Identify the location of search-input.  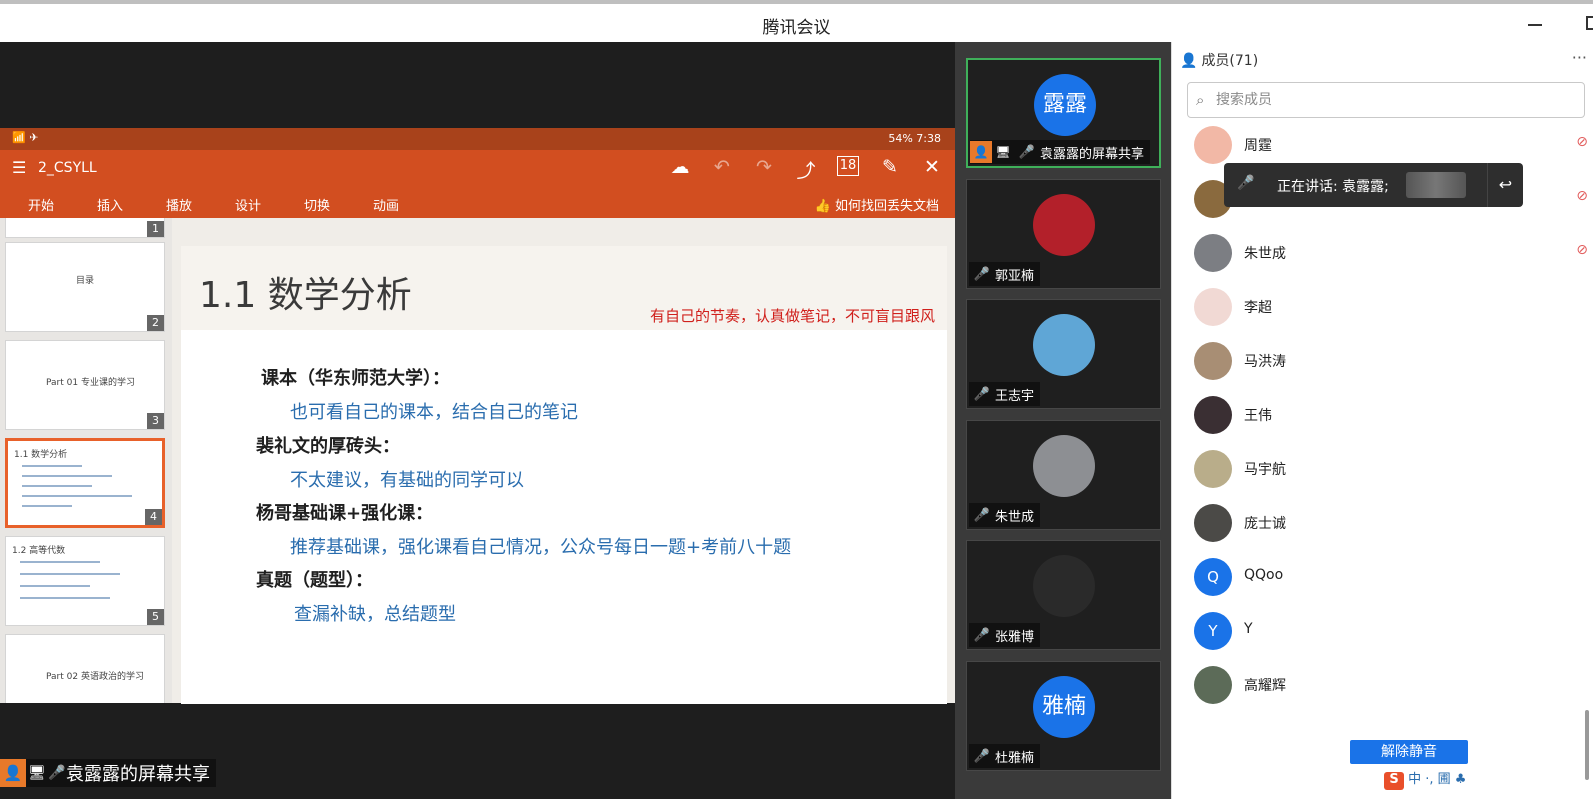
(1396, 100).